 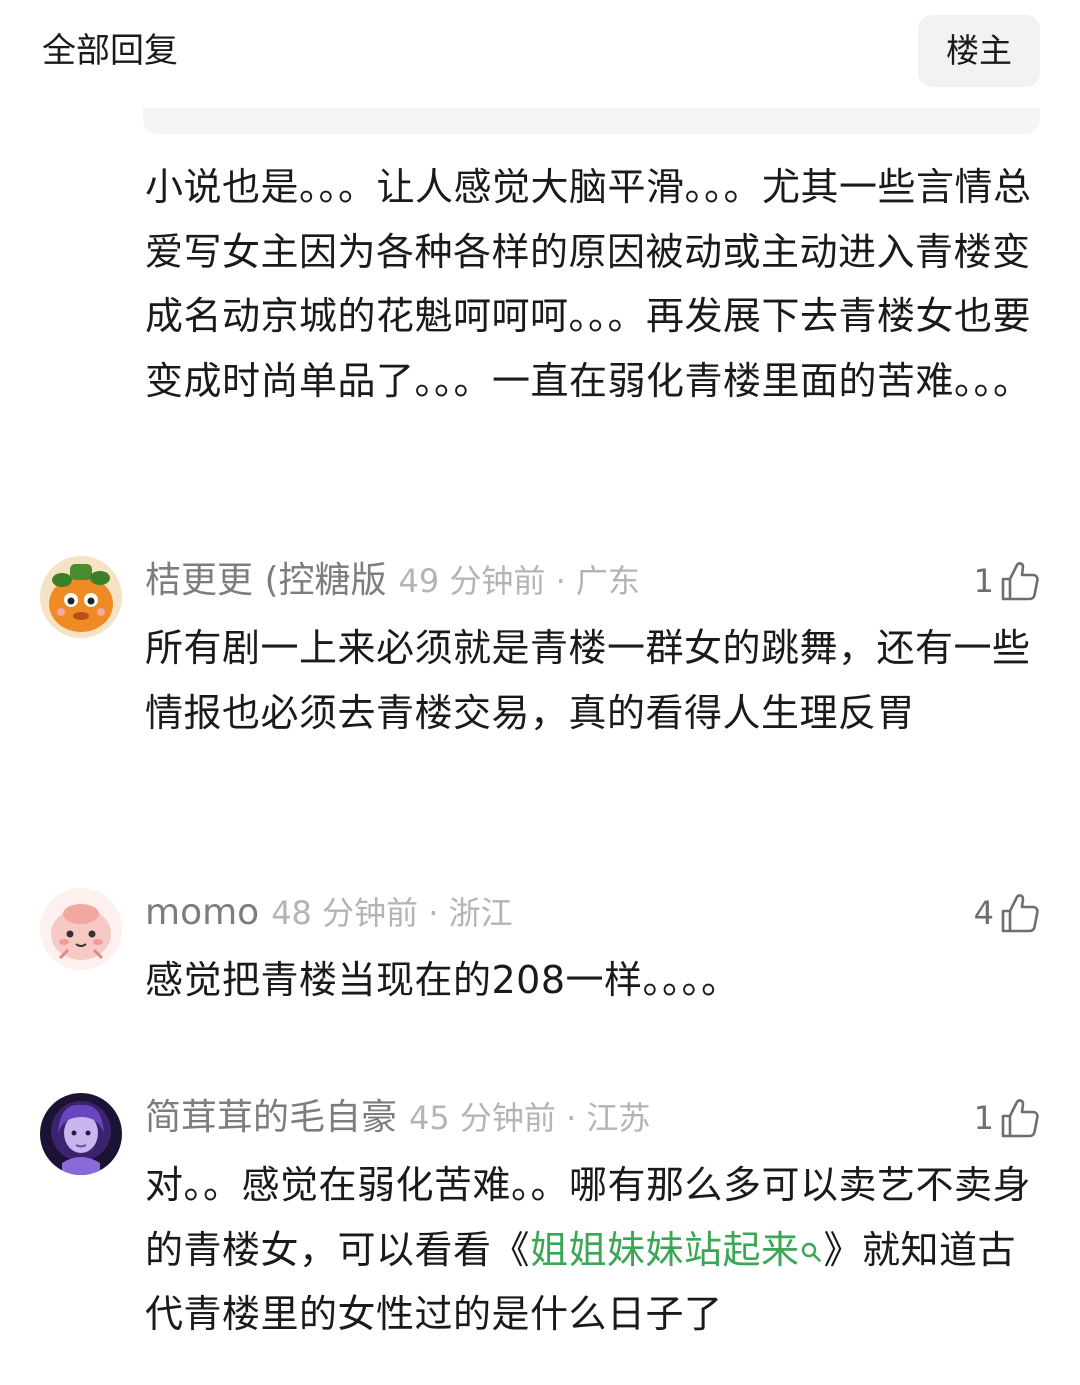 I want to click on timestamp-location: 49 分钟前 · 广东, so click(x=519, y=581).